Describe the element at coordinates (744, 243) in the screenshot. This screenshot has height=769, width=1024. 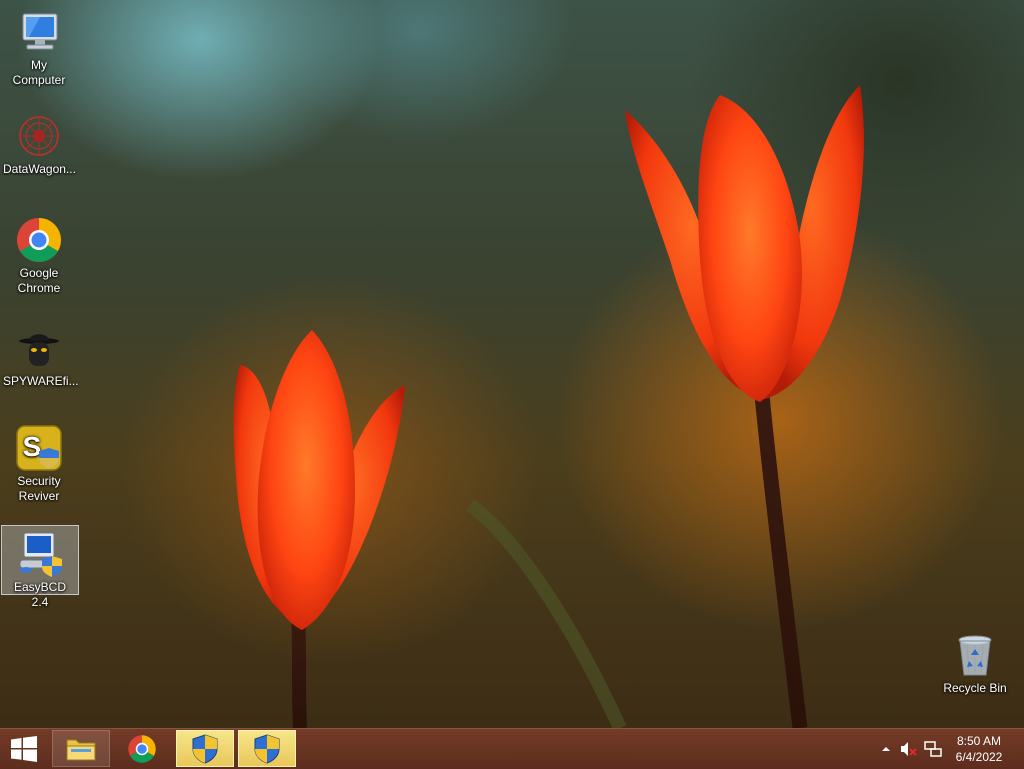
I see `right-tulip` at that location.